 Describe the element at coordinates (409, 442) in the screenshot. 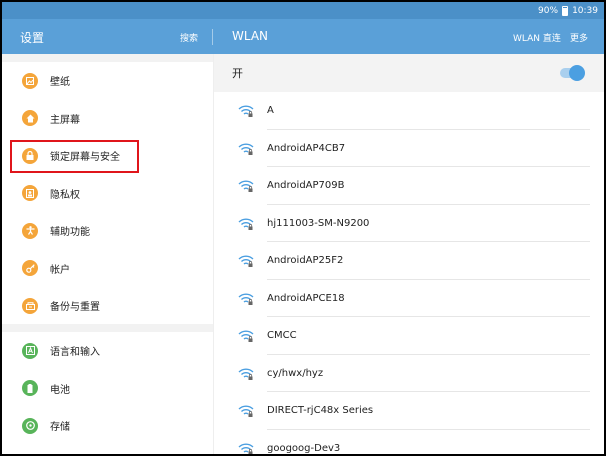

I see `network-item: googoog-Dev3` at that location.